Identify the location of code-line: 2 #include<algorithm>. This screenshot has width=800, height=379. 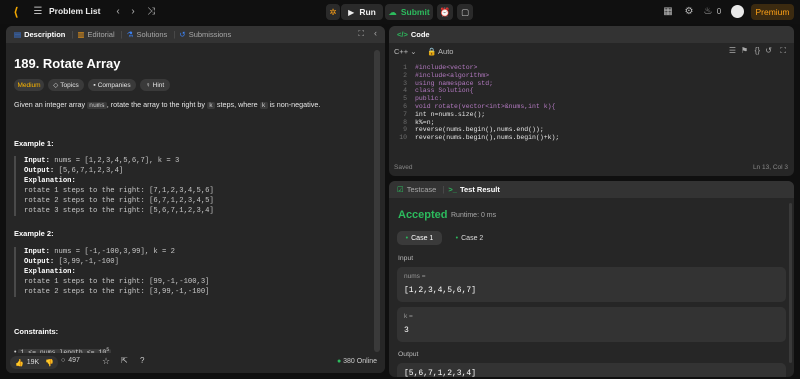
(441, 76).